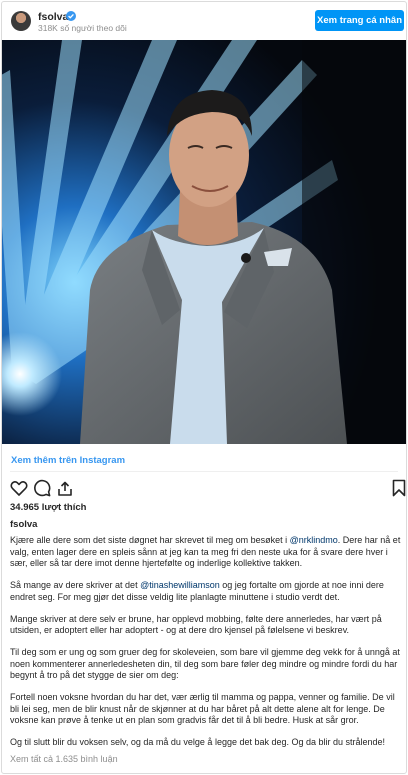 This screenshot has width=408, height=775. What do you see at coordinates (23, 524) in the screenshot?
I see `caption-username: fsolva` at bounding box center [23, 524].